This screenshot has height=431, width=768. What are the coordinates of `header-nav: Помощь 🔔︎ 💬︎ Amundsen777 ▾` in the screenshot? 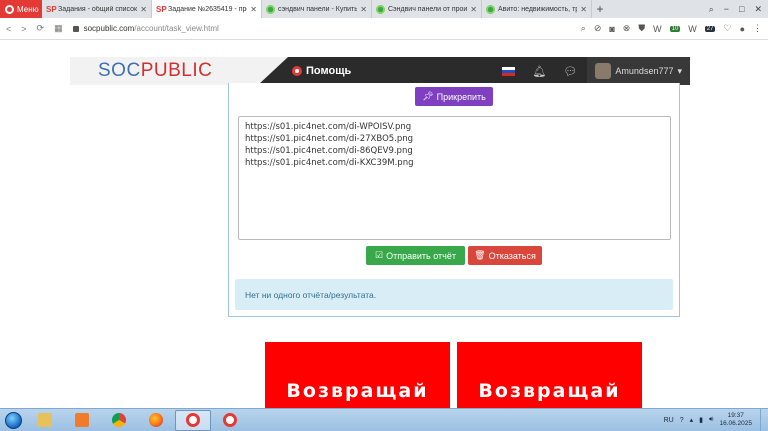 It's located at (474, 71).